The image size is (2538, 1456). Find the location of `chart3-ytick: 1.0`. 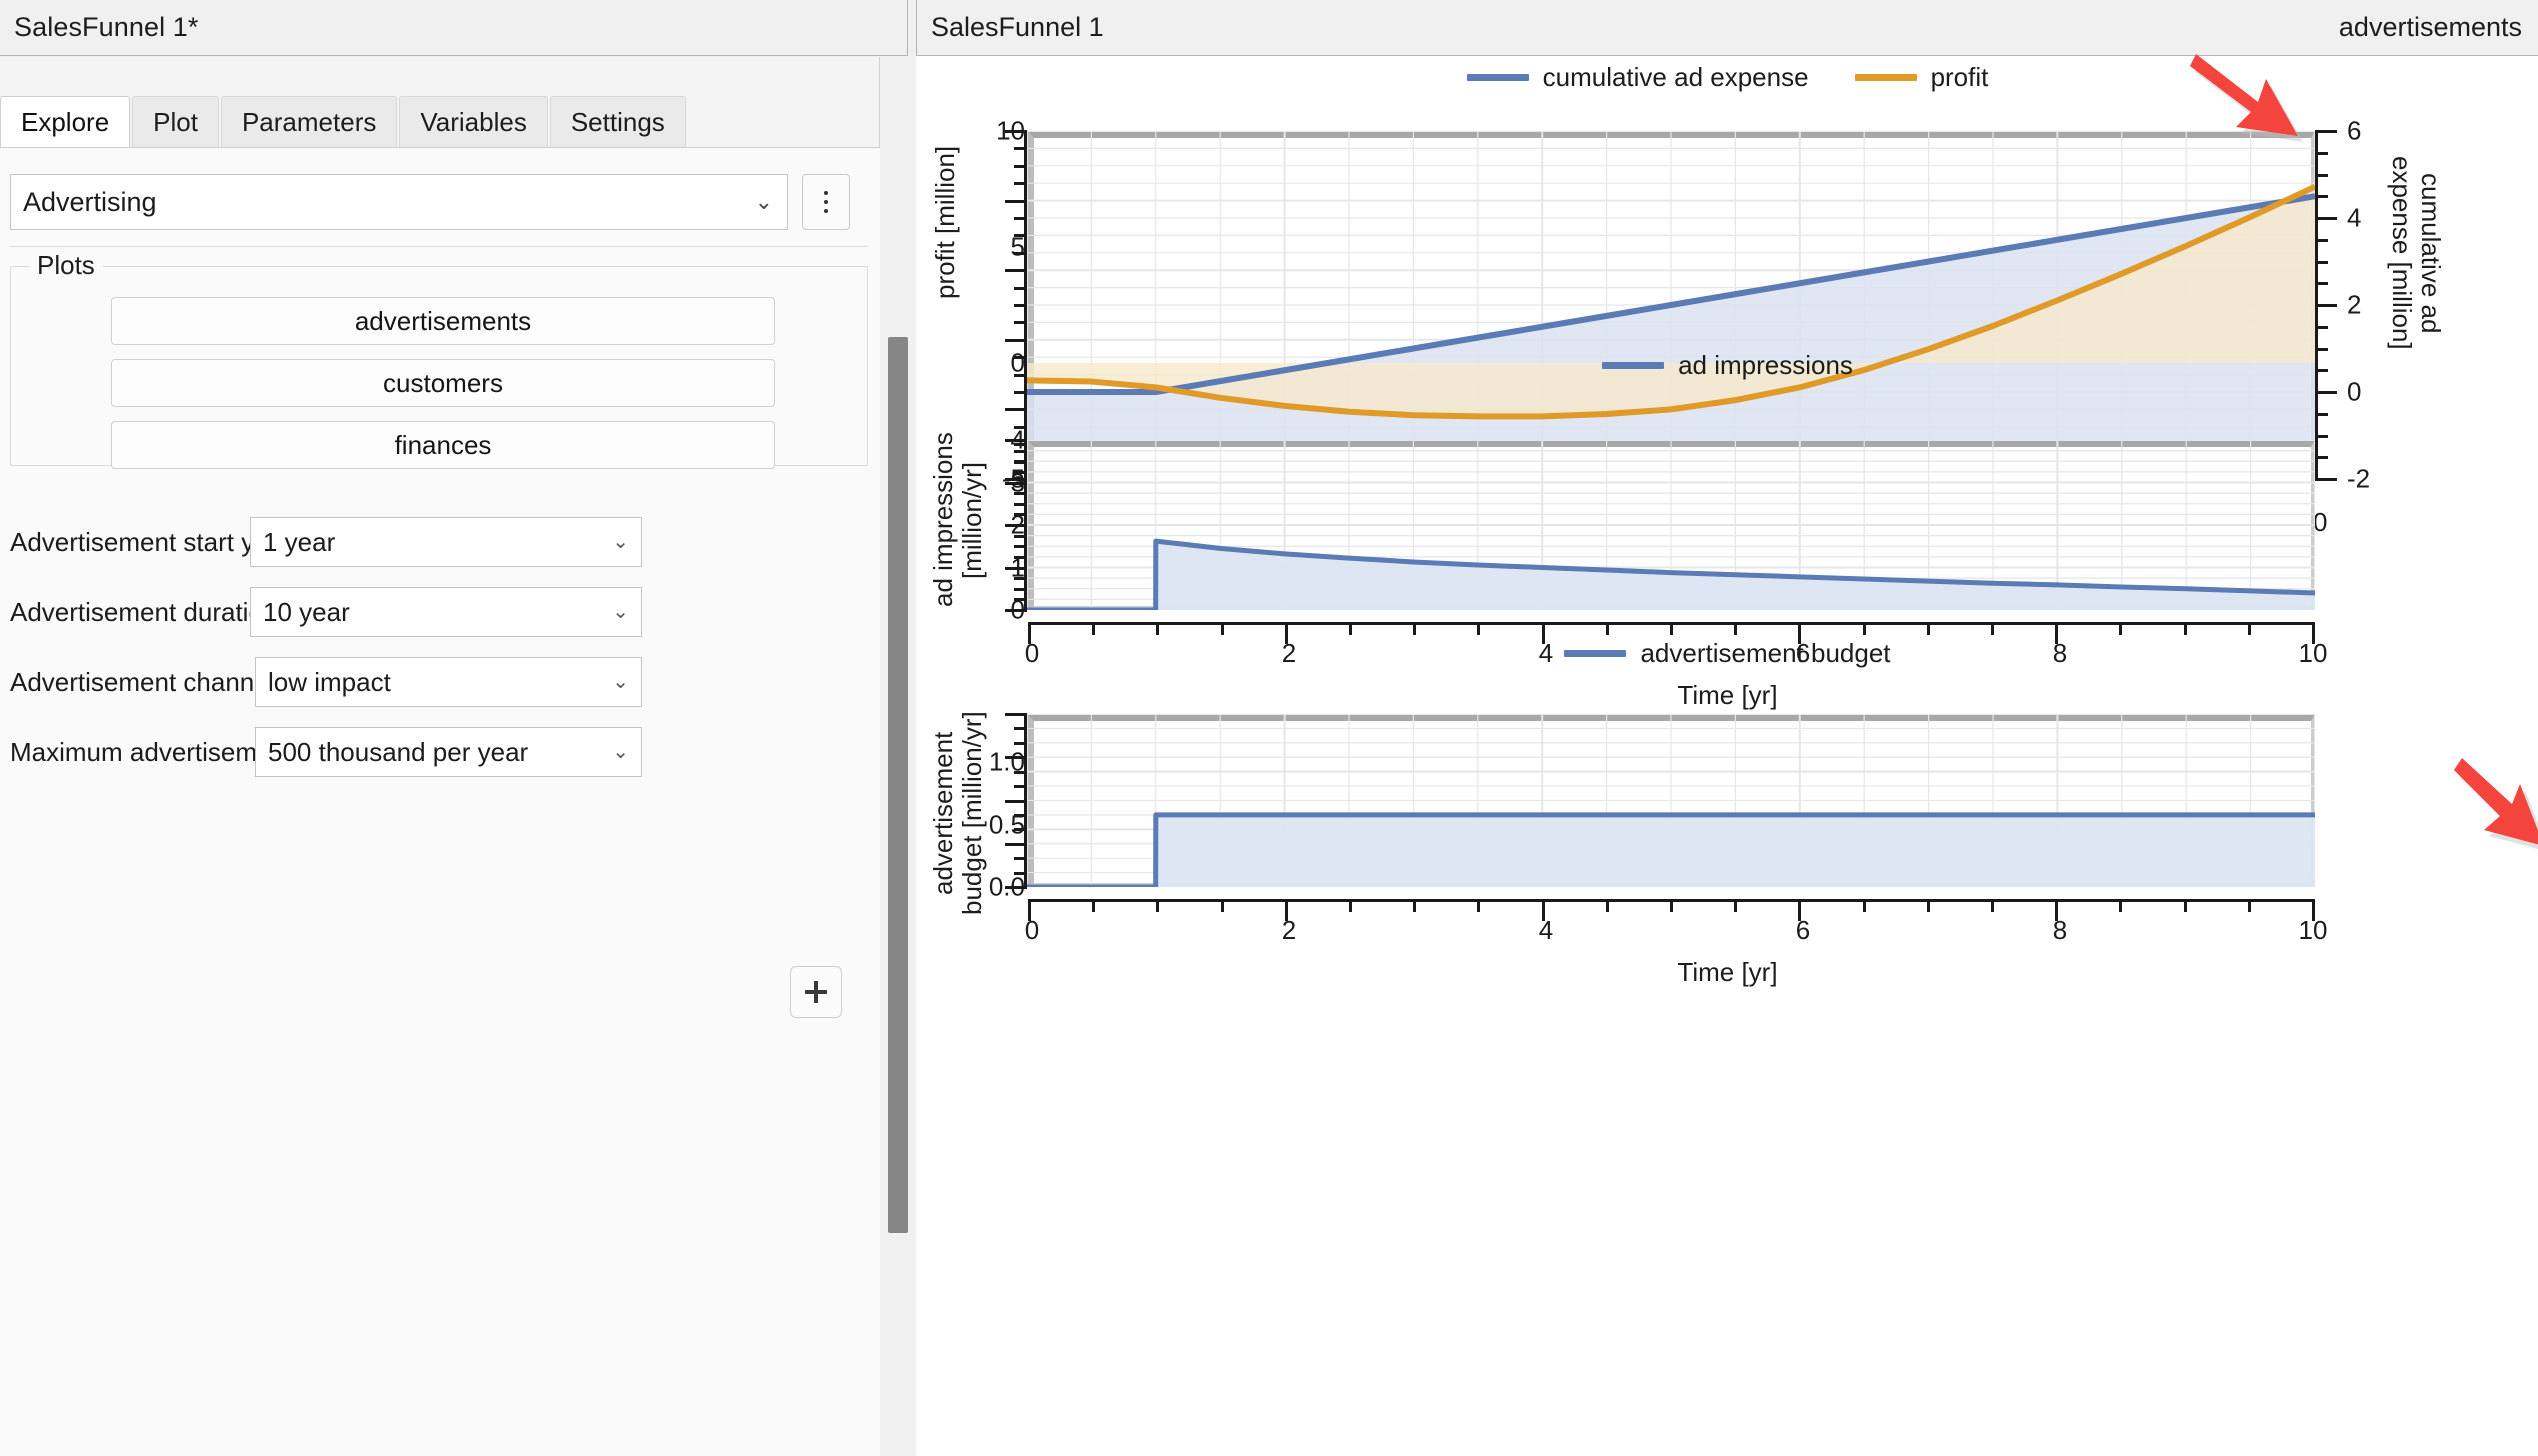

chart3-ytick: 1.0 is located at coordinates (1006, 761).